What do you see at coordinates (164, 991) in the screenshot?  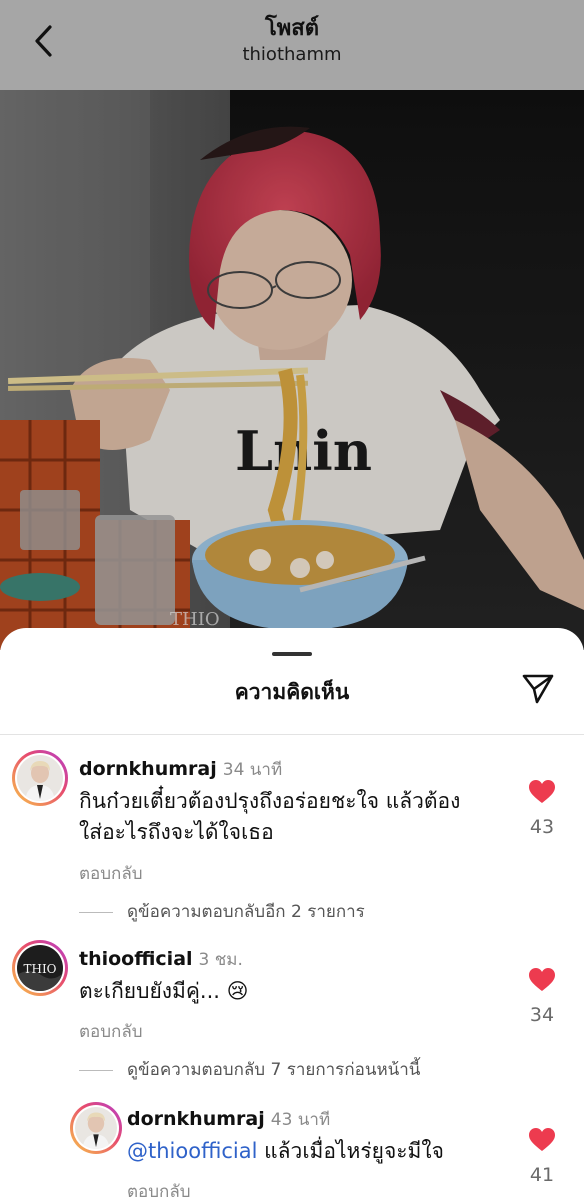 I see `comment-text: ตะเกียบยังมีคู่... 😢` at bounding box center [164, 991].